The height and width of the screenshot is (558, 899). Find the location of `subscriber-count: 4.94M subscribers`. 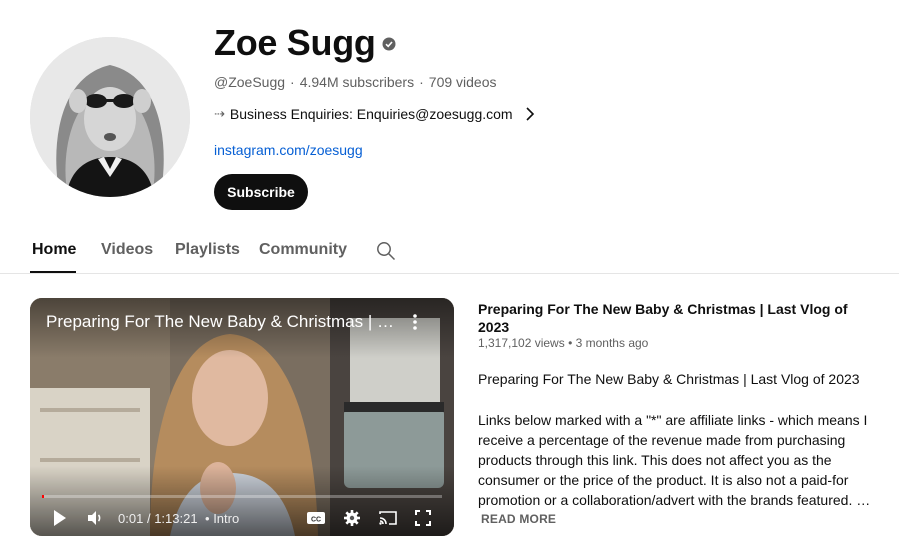

subscriber-count: 4.94M subscribers is located at coordinates (357, 82).